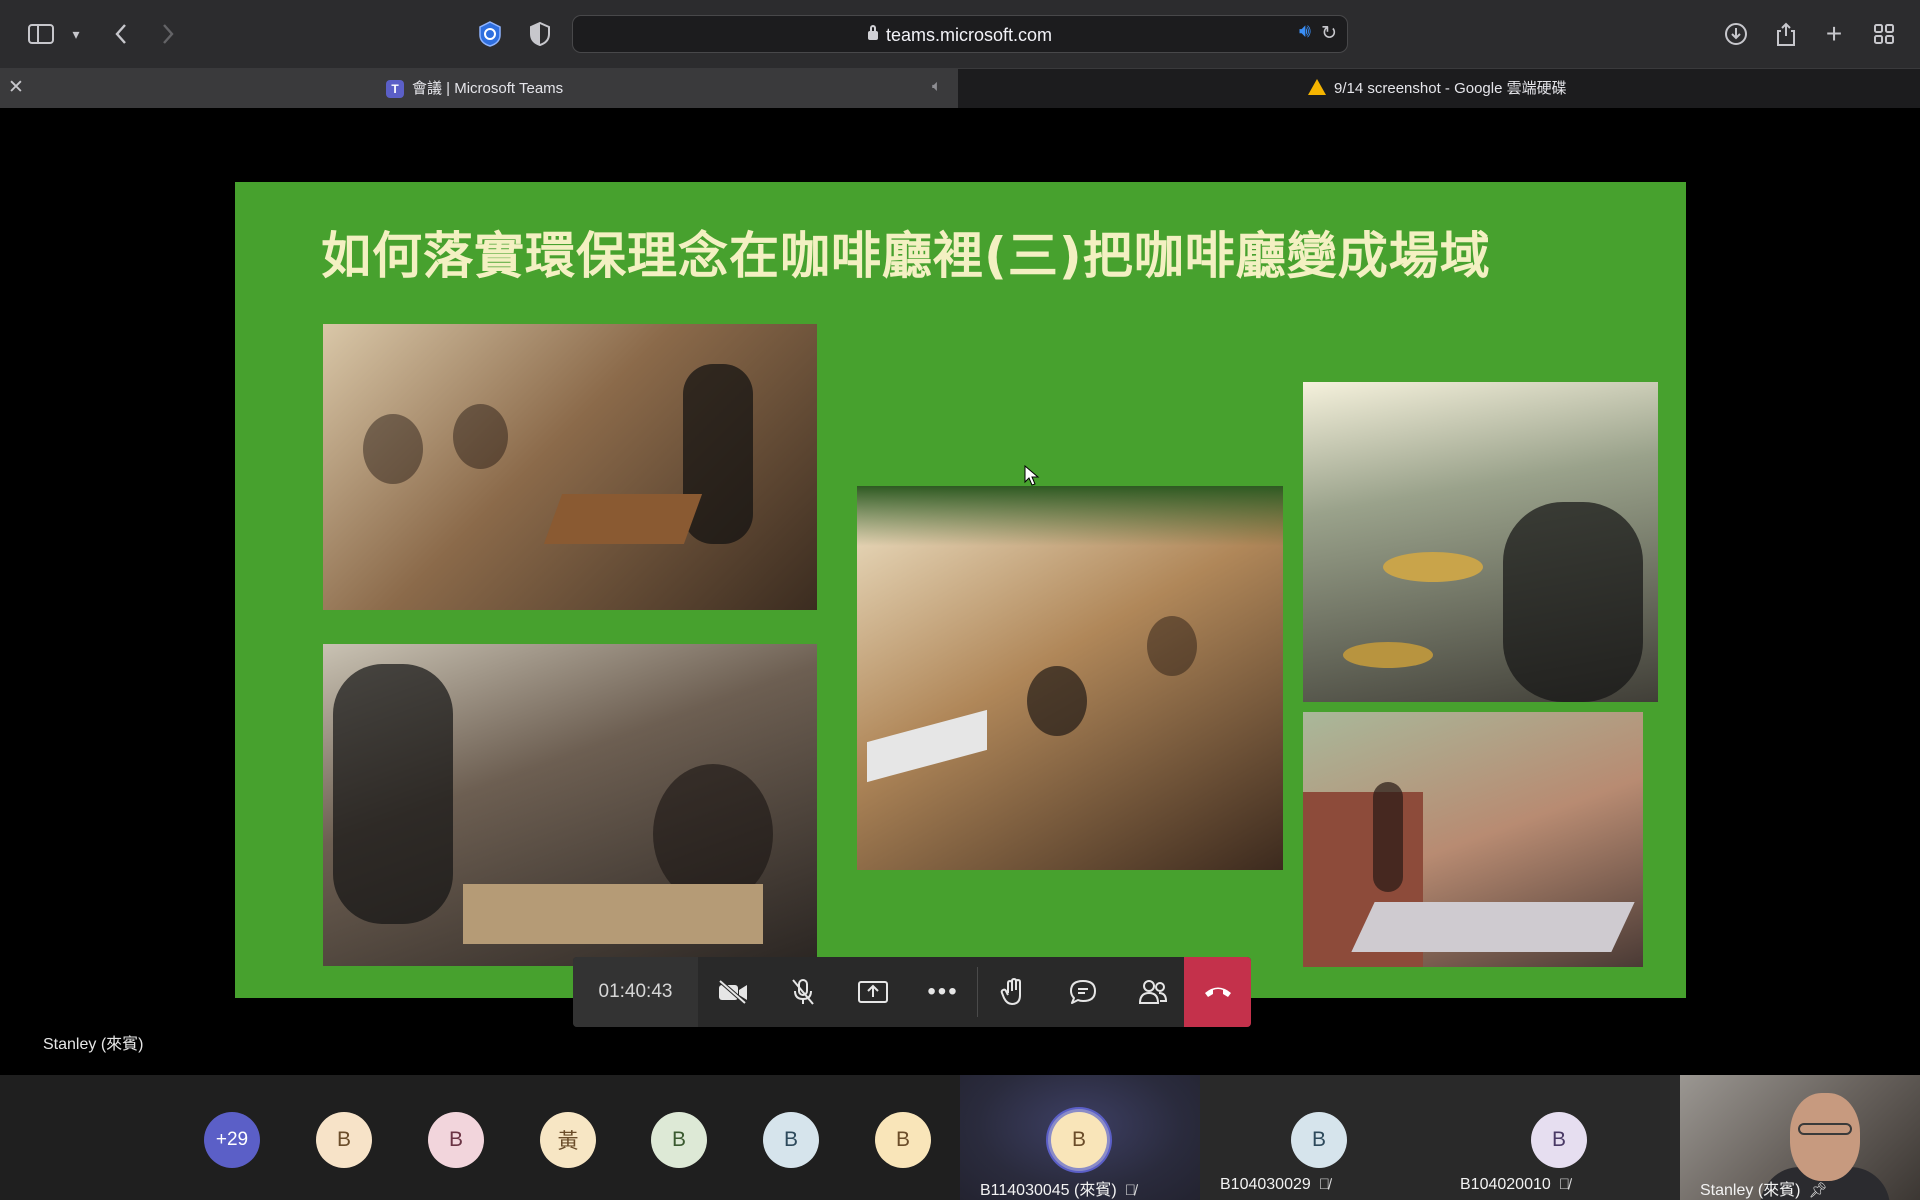 The height and width of the screenshot is (1200, 1920). I want to click on more-actions-button: •••, so click(943, 992).